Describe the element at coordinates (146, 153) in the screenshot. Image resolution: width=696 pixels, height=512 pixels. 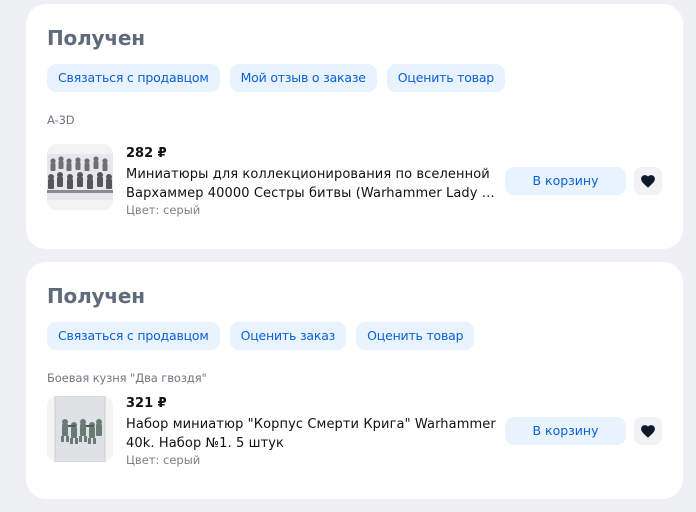
I see `product-price: 282 ₽` at that location.